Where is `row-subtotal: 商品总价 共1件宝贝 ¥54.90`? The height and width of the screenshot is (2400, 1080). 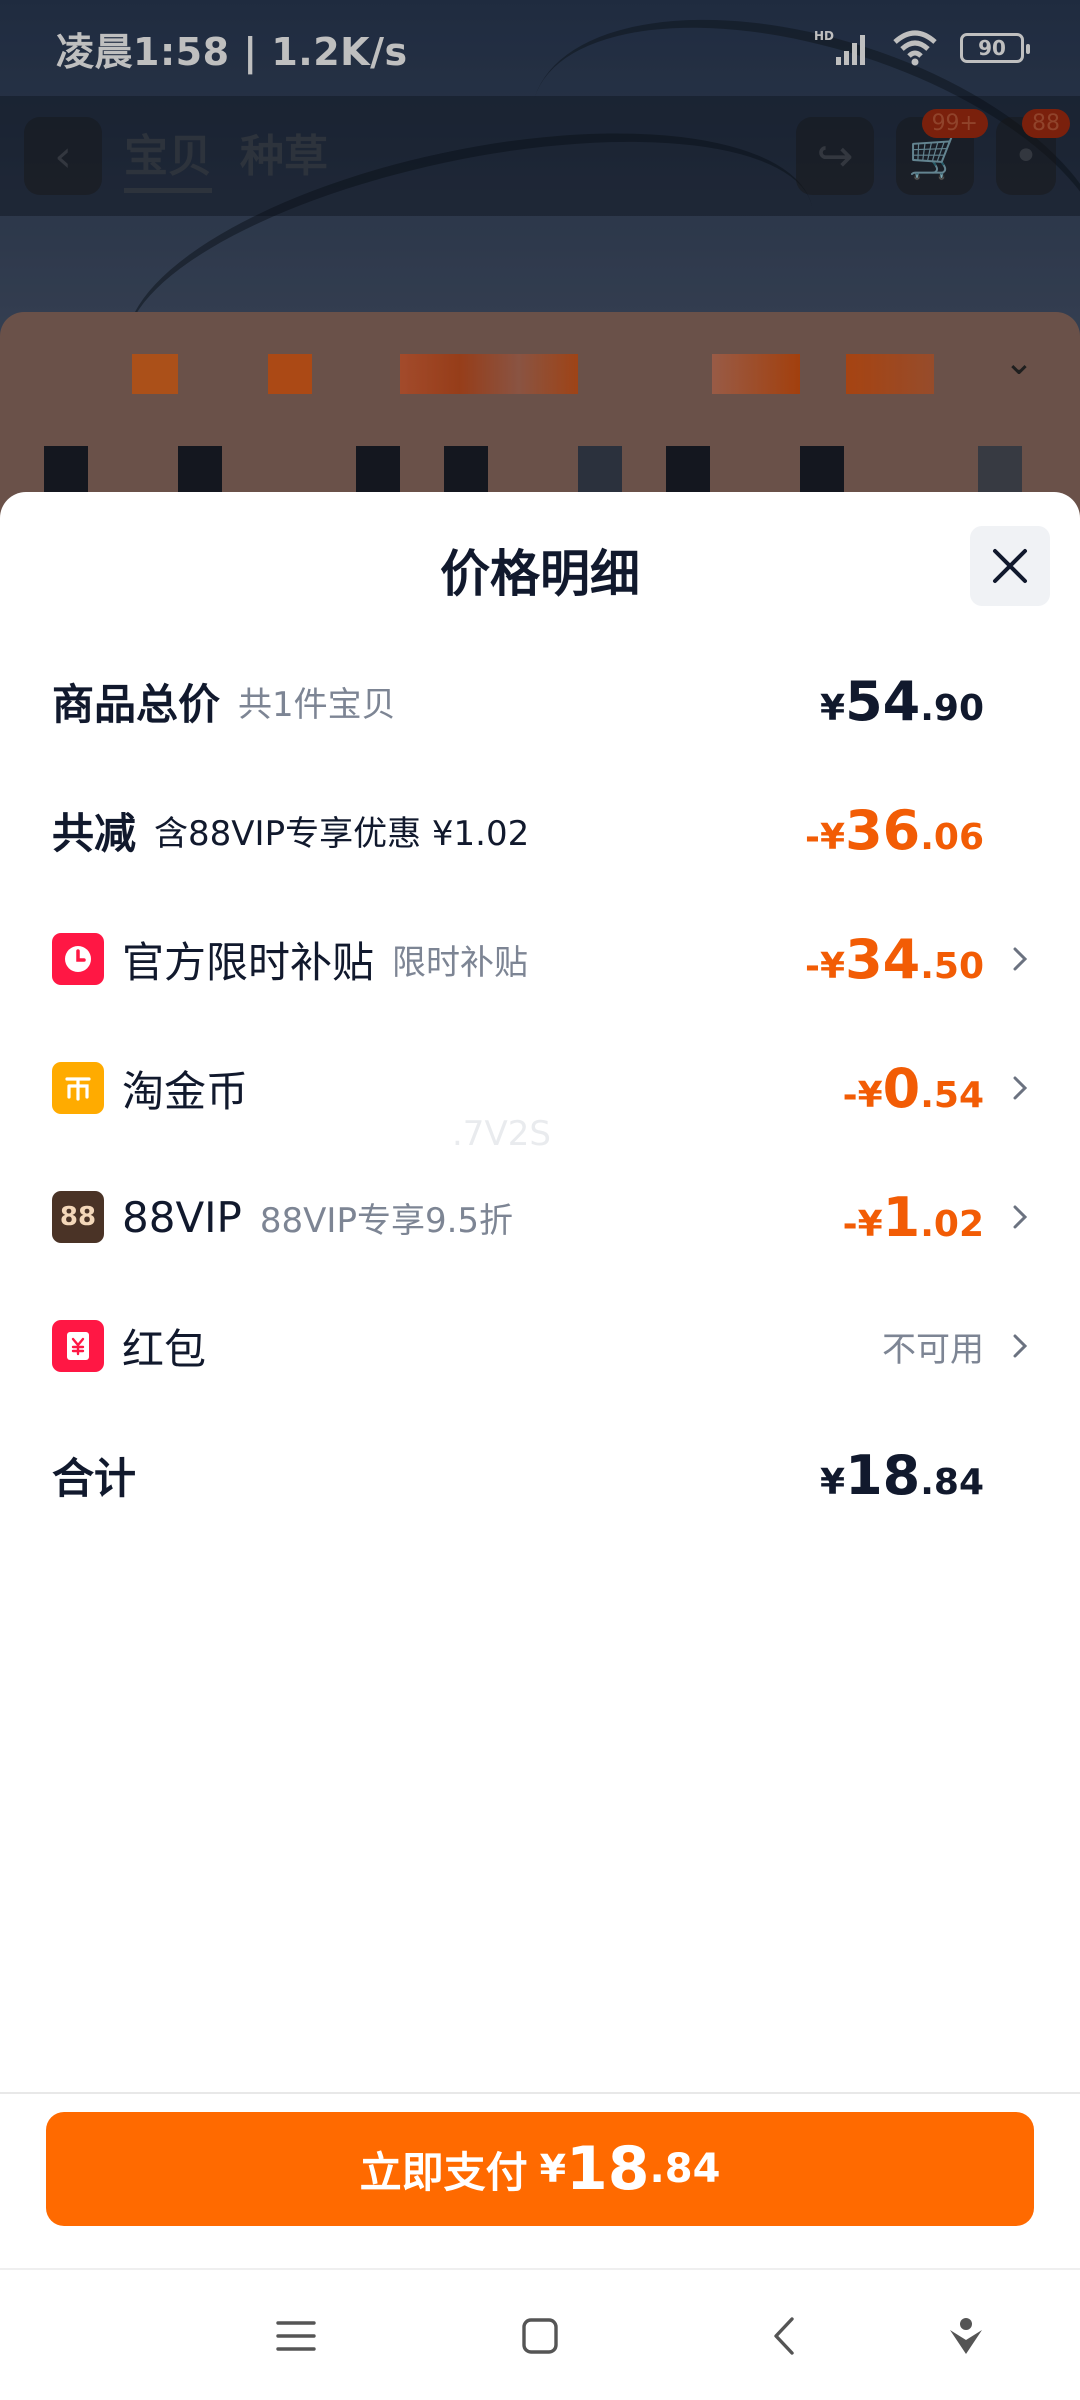 row-subtotal: 商品总价 共1件宝贝 ¥54.90 is located at coordinates (540, 701).